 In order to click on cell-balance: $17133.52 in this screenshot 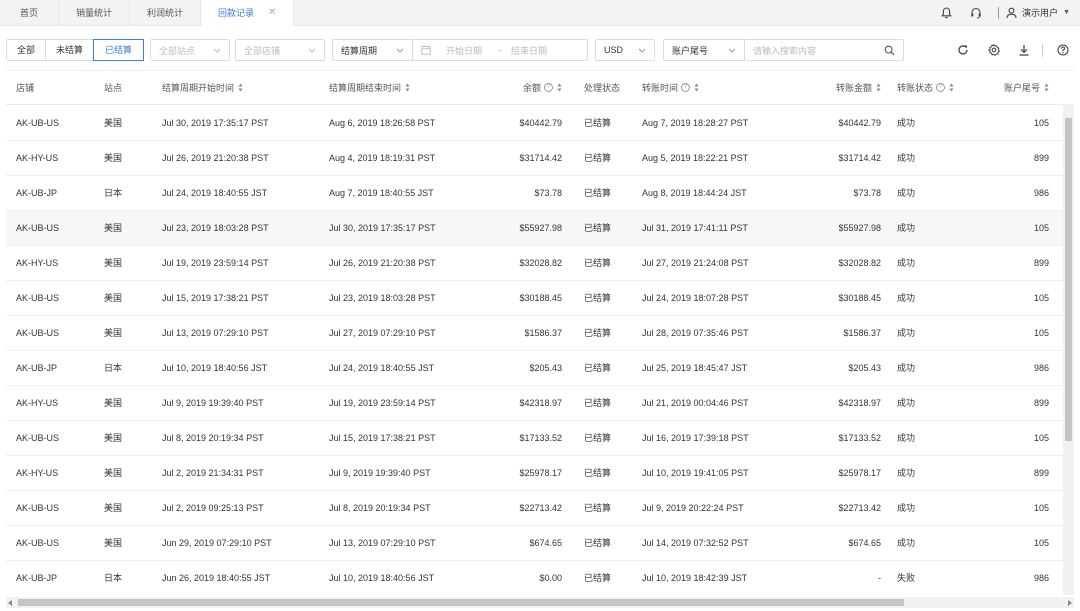, I will do `click(540, 438)`.